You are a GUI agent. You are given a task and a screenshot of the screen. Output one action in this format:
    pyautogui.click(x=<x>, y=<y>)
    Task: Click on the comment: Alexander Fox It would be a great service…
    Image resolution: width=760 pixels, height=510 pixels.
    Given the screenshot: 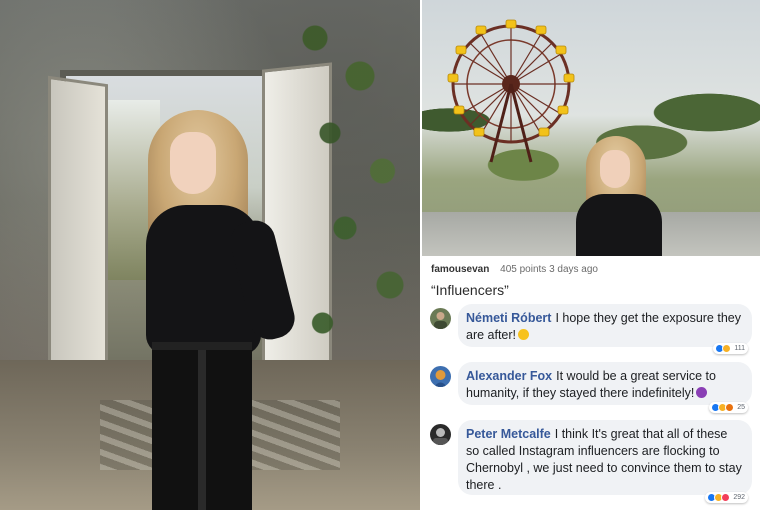 What is the action you would take?
    pyautogui.click(x=592, y=388)
    